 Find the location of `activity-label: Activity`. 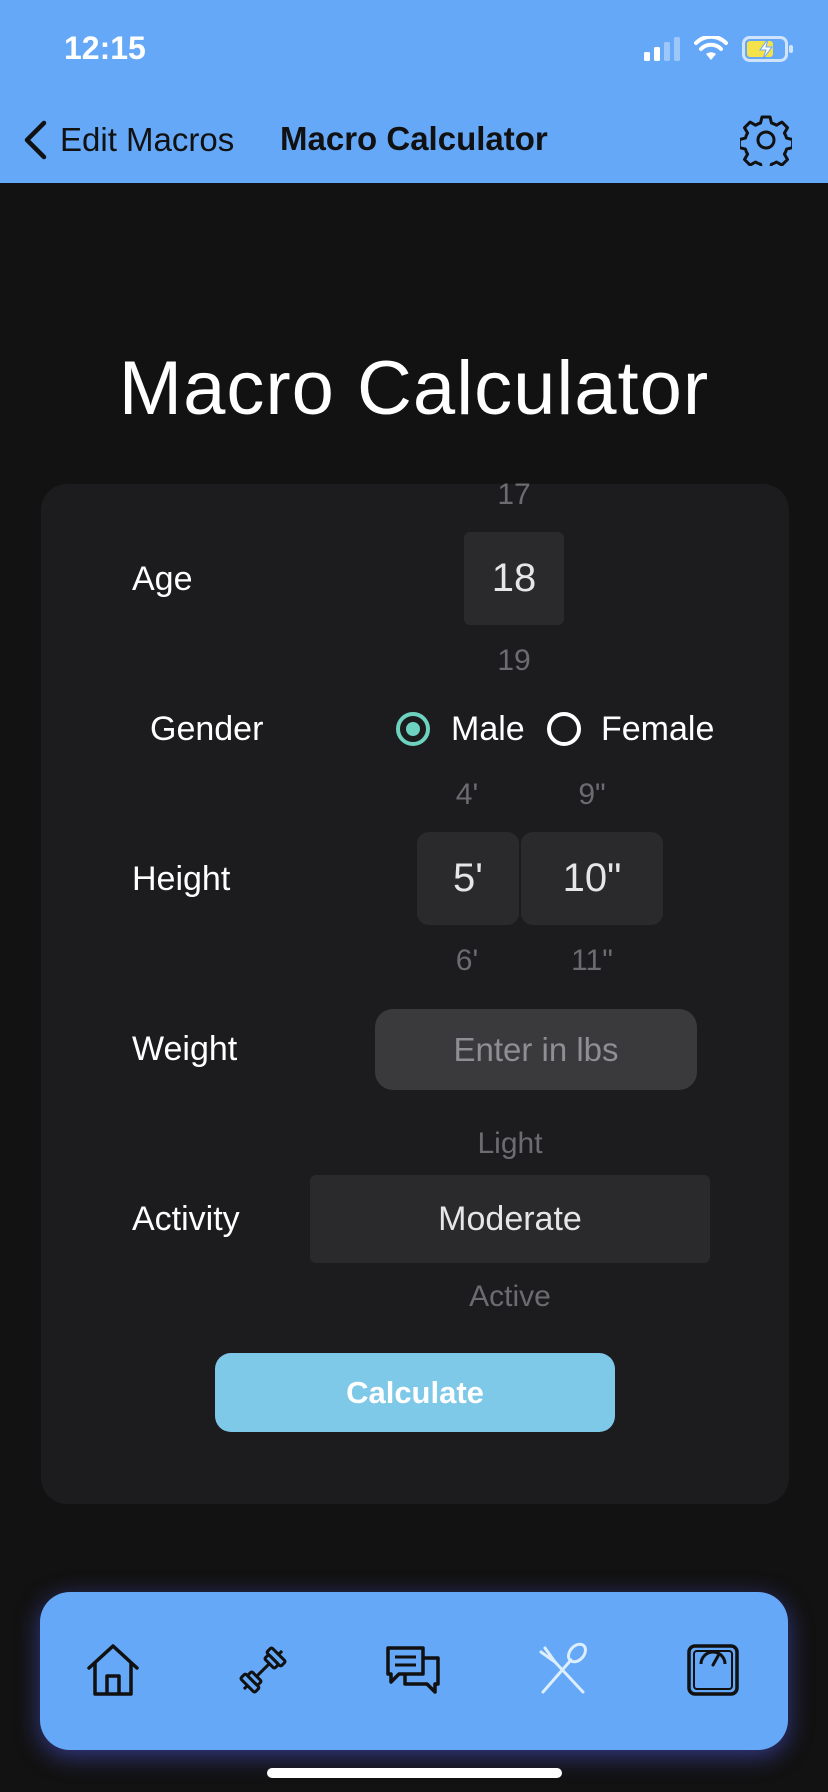

activity-label: Activity is located at coordinates (186, 1219).